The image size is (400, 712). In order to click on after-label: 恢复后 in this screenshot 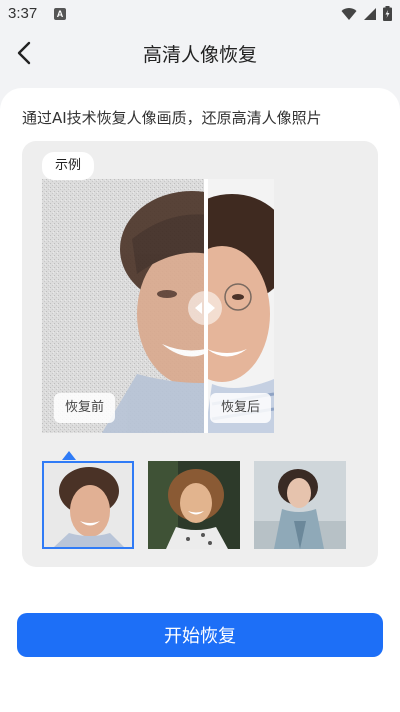, I will do `click(241, 408)`.